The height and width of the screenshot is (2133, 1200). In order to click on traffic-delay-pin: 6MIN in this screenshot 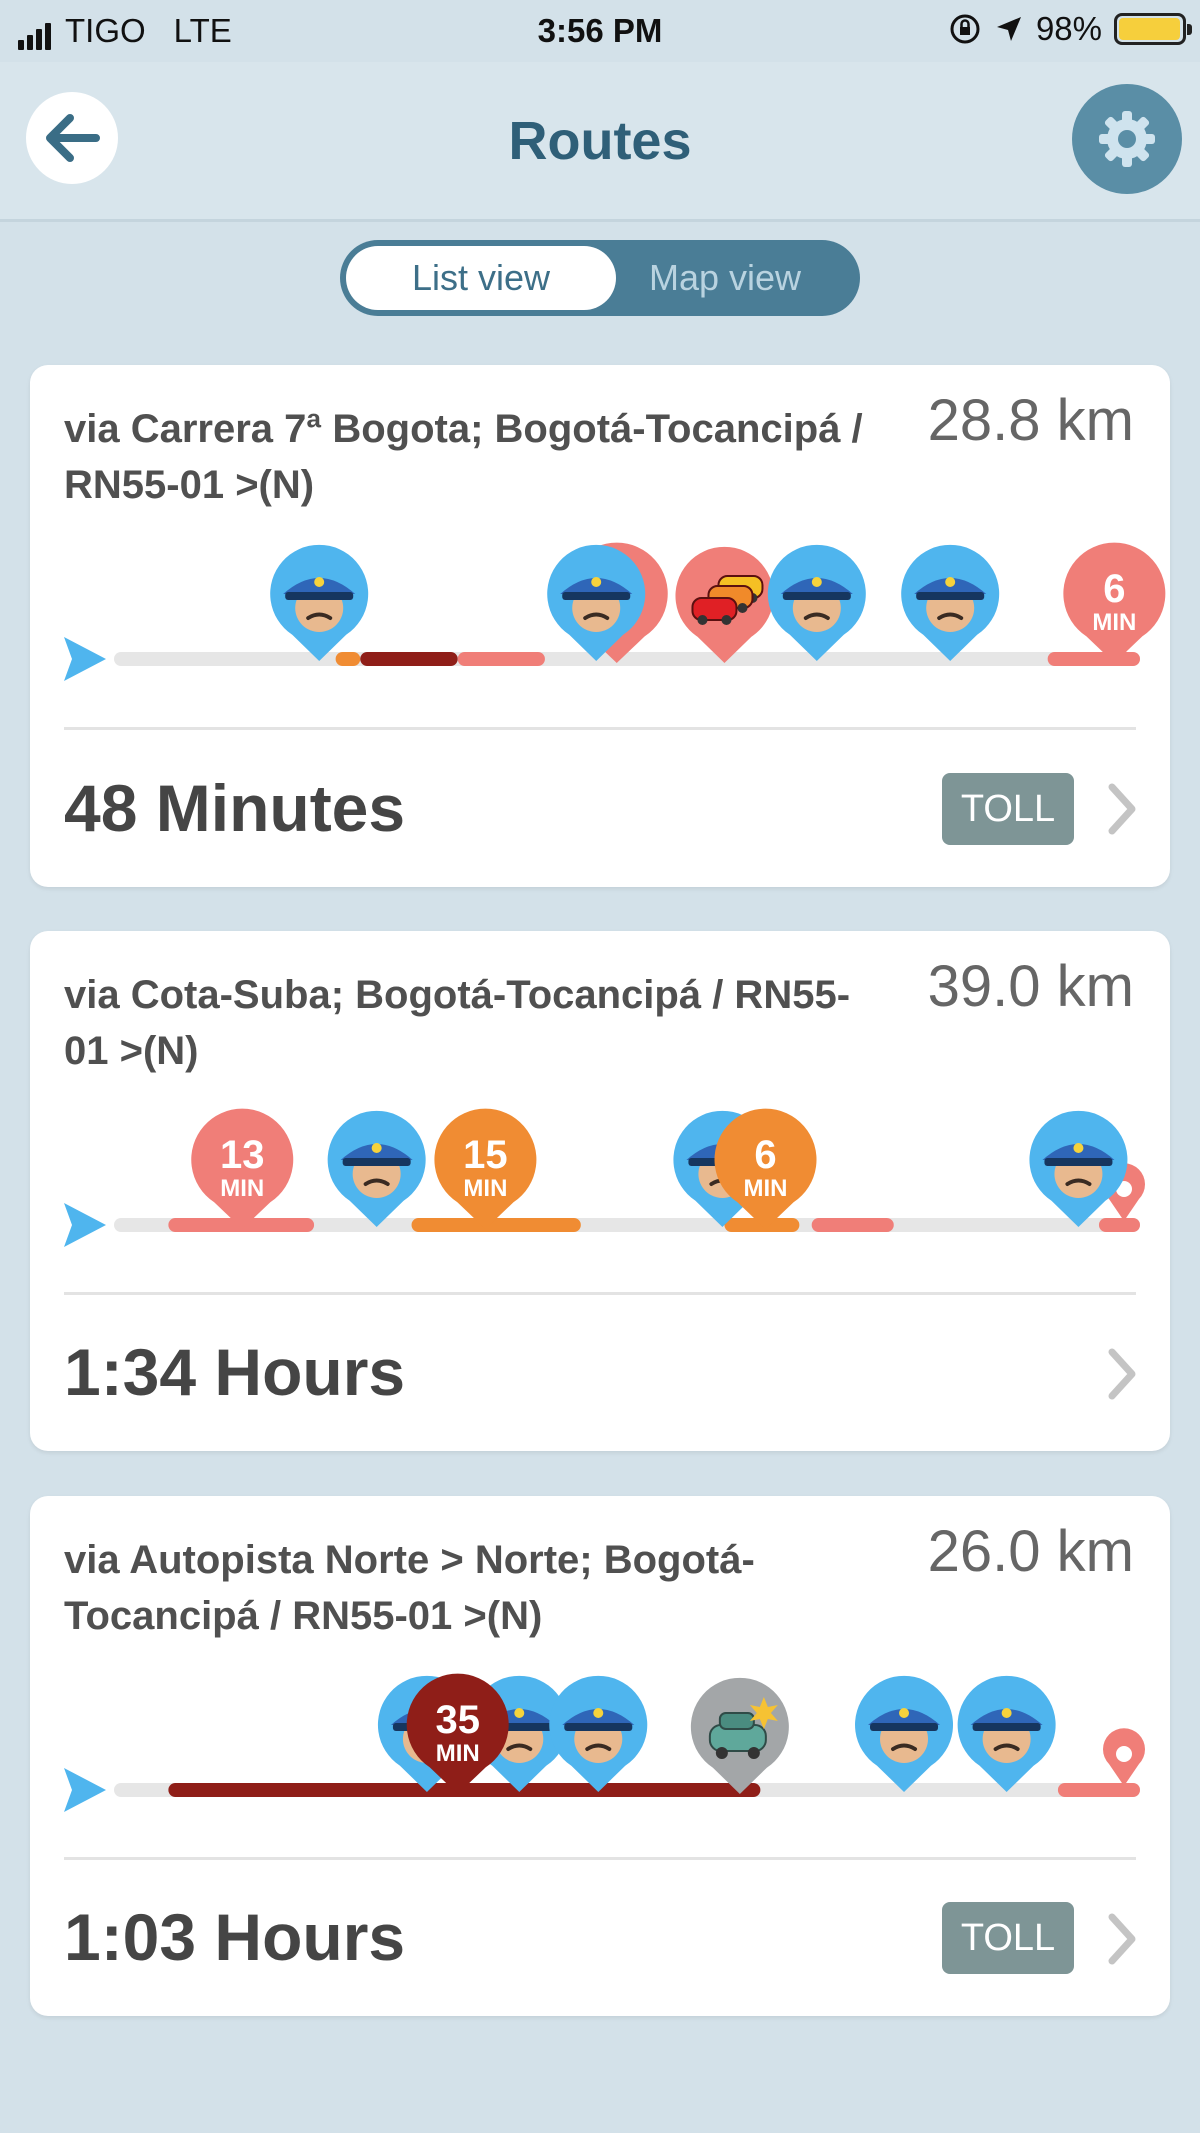, I will do `click(1114, 602)`.